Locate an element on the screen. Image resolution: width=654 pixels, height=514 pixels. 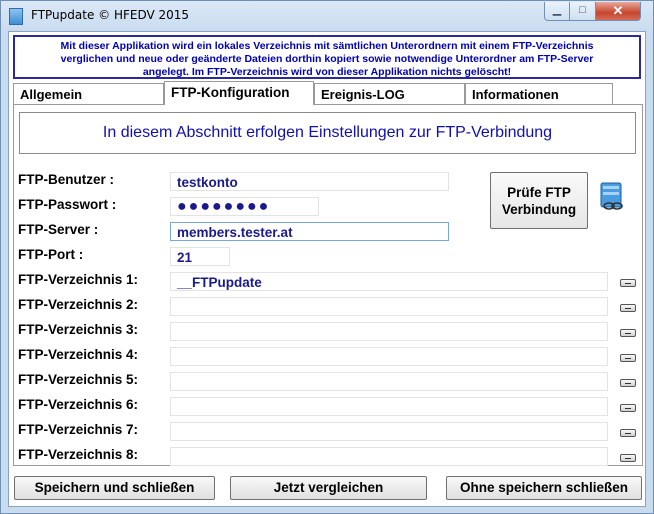
close-button: ✕ is located at coordinates (618, 11).